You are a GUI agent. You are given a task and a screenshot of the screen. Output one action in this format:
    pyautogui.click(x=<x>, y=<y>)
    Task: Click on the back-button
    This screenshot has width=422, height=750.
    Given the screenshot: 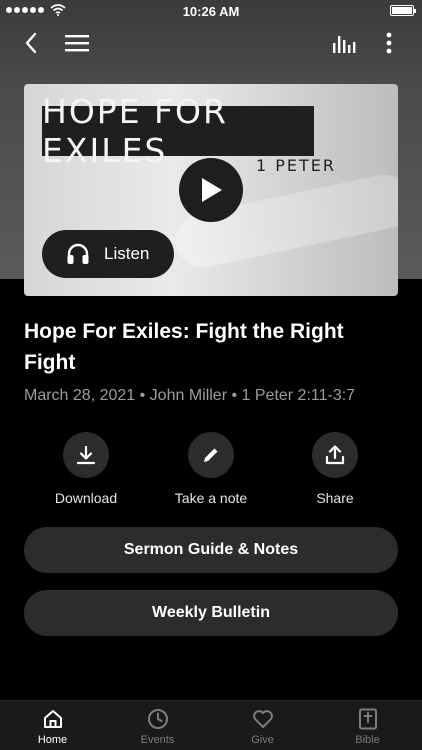 What is the action you would take?
    pyautogui.click(x=31, y=43)
    